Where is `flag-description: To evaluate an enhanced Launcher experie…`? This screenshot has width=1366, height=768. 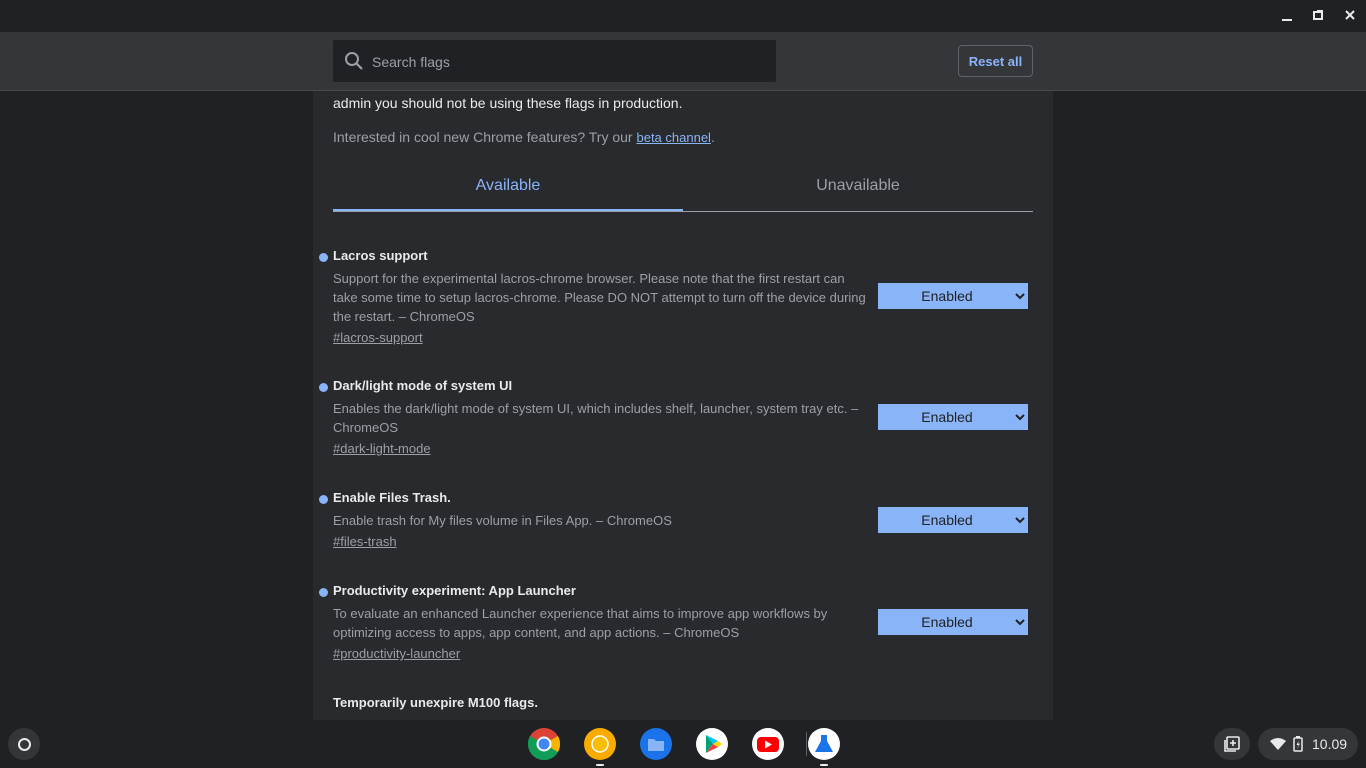
flag-description: To evaluate an enhanced Launcher experie… is located at coordinates (580, 623).